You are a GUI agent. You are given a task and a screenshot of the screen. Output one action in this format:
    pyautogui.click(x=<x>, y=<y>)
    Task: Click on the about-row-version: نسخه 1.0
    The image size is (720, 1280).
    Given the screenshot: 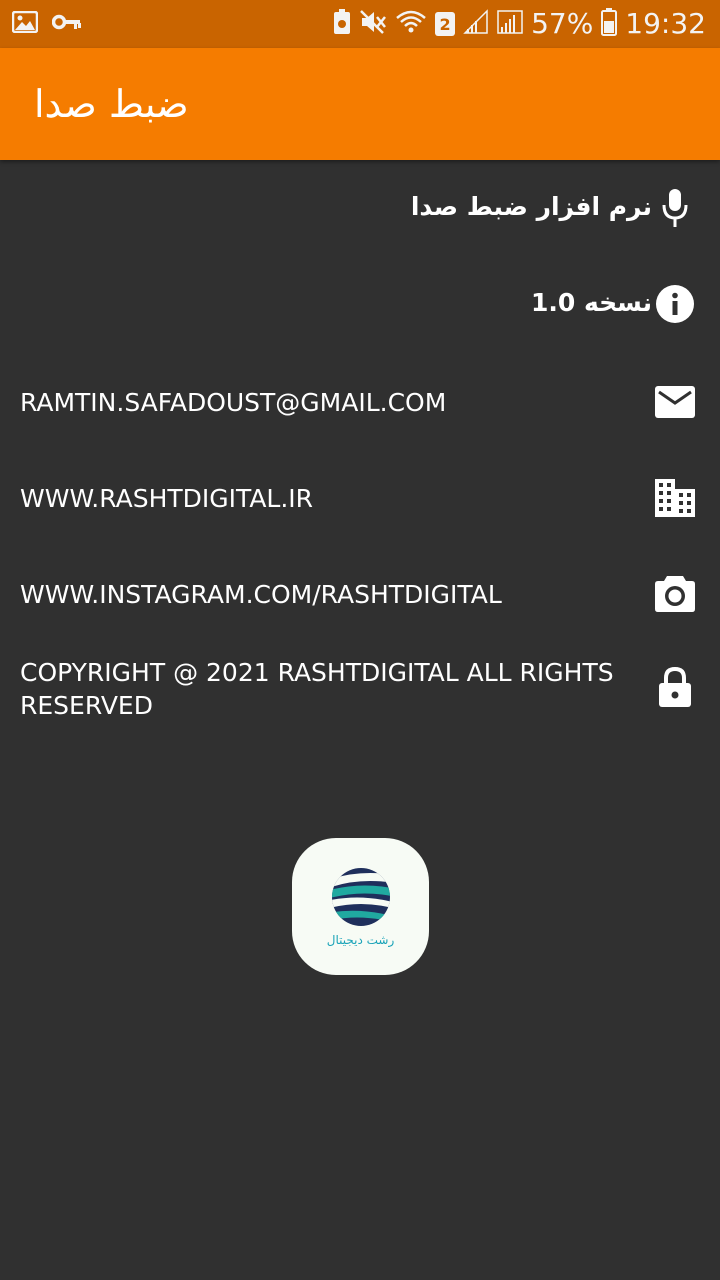 What is the action you would take?
    pyautogui.click(x=360, y=306)
    